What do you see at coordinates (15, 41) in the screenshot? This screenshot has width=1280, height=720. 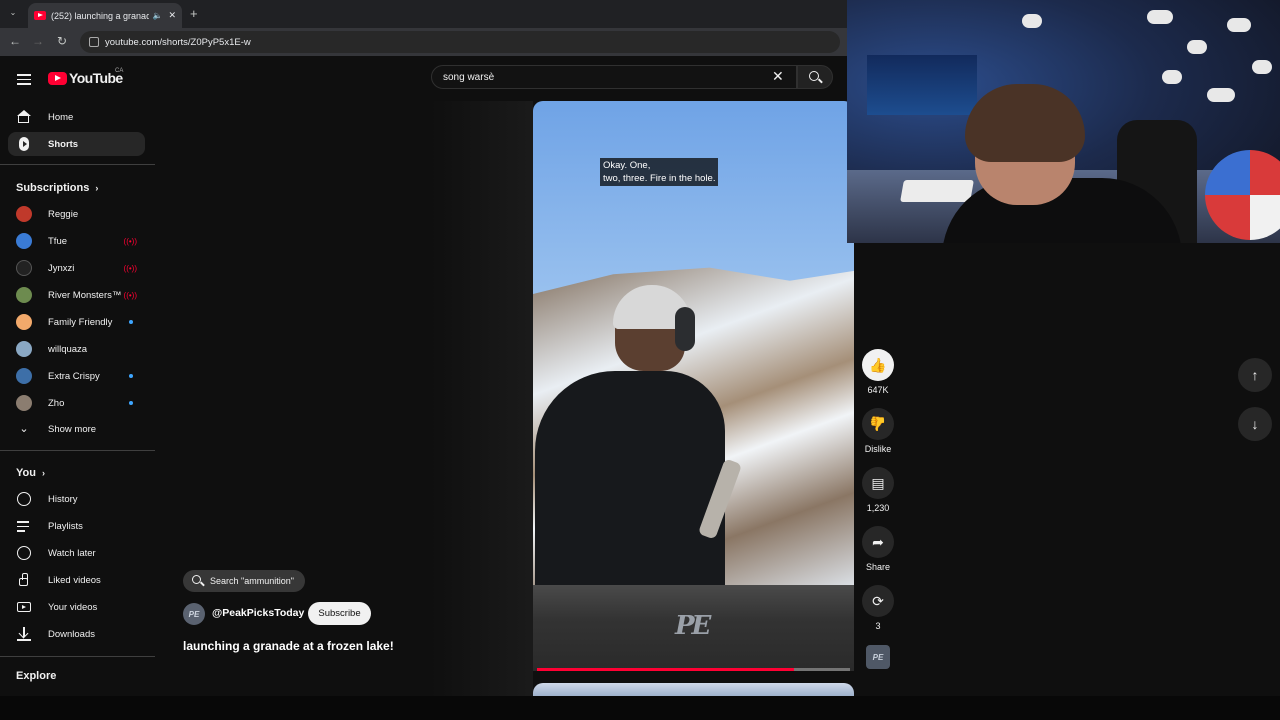 I see `back-button: ←` at bounding box center [15, 41].